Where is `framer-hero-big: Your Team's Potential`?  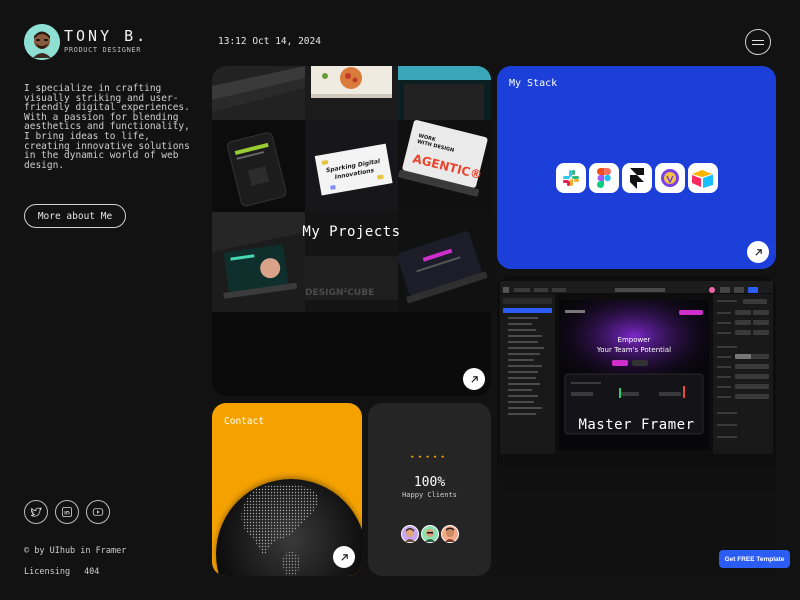 framer-hero-big: Your Team's Potential is located at coordinates (633, 350).